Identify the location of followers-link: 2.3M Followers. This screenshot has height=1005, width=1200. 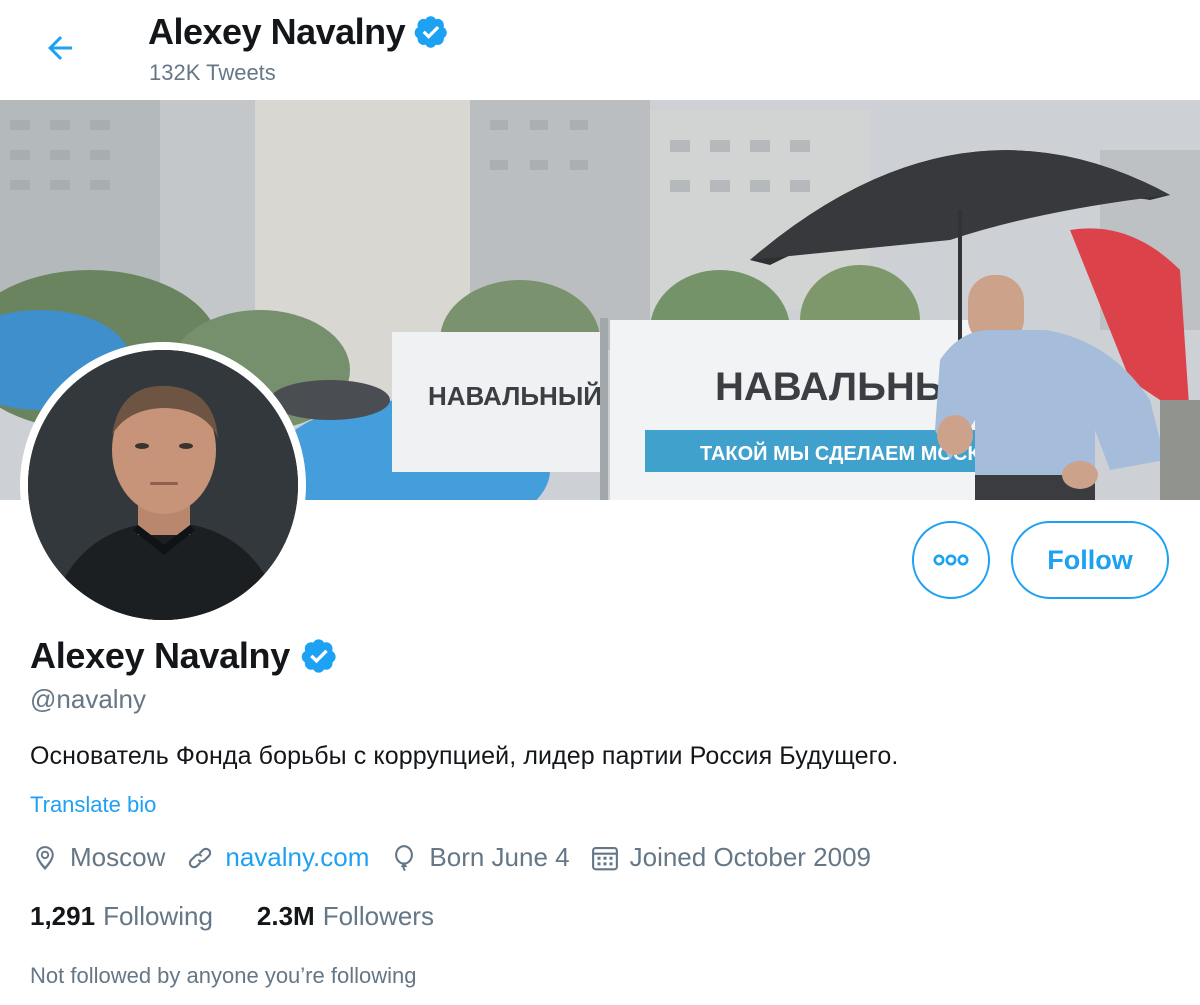
(345, 916).